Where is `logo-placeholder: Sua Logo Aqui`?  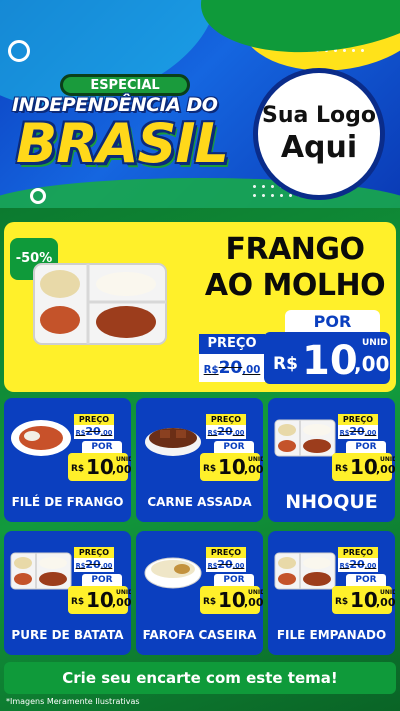
logo-placeholder: Sua Logo Aqui is located at coordinates (319, 134).